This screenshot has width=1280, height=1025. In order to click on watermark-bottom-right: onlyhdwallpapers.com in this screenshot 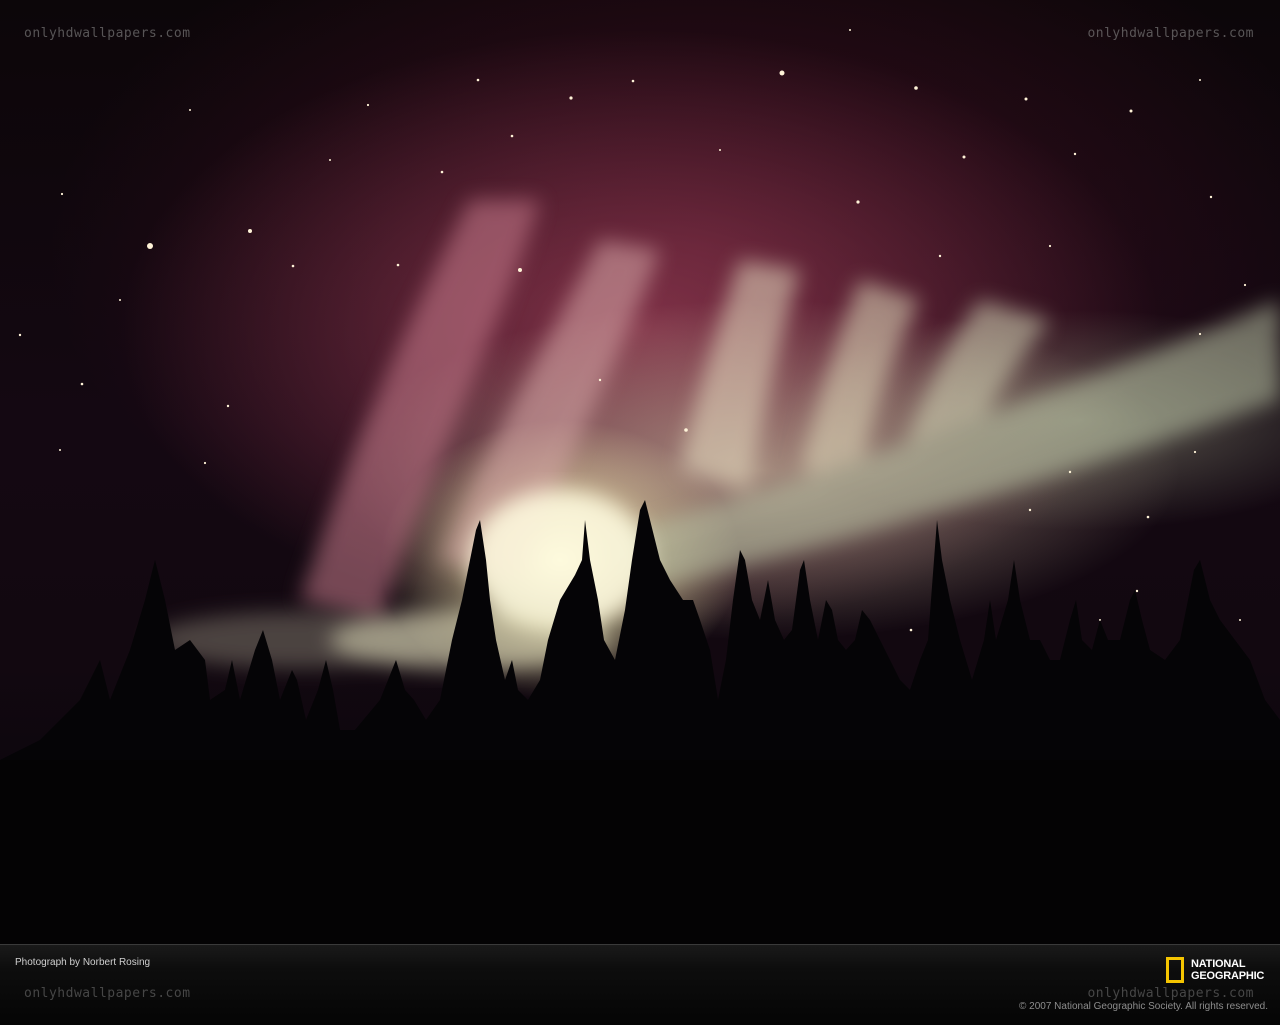, I will do `click(1170, 993)`.